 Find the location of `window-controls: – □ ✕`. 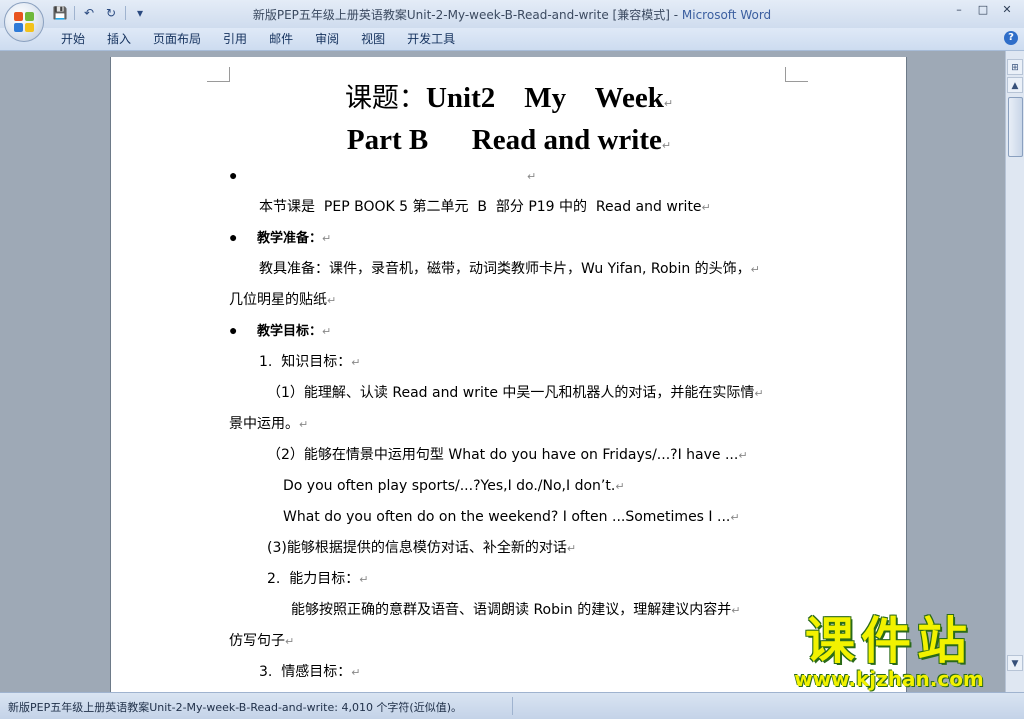

window-controls: – □ ✕ is located at coordinates (983, 10).